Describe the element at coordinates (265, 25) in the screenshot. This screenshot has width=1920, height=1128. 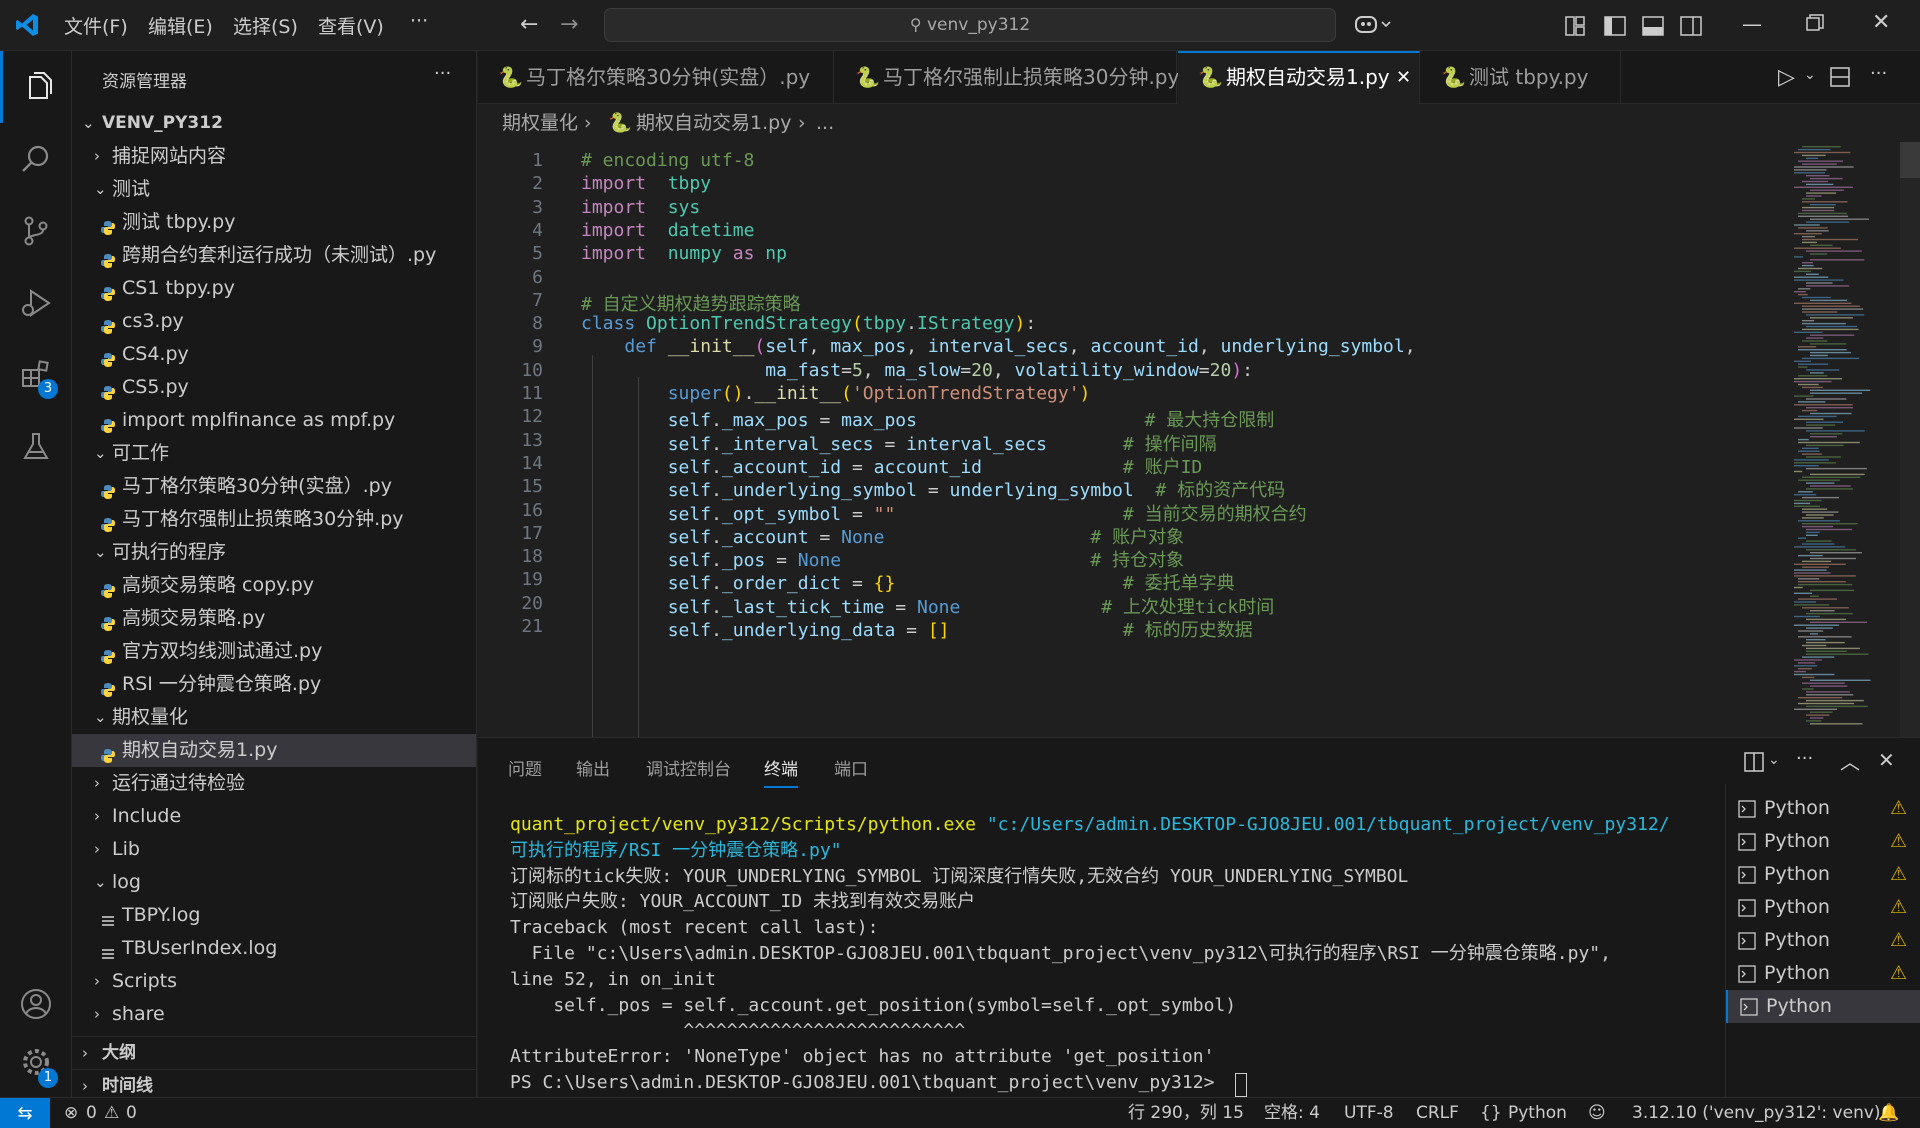
I see `menu-selection: 选择(S)` at that location.